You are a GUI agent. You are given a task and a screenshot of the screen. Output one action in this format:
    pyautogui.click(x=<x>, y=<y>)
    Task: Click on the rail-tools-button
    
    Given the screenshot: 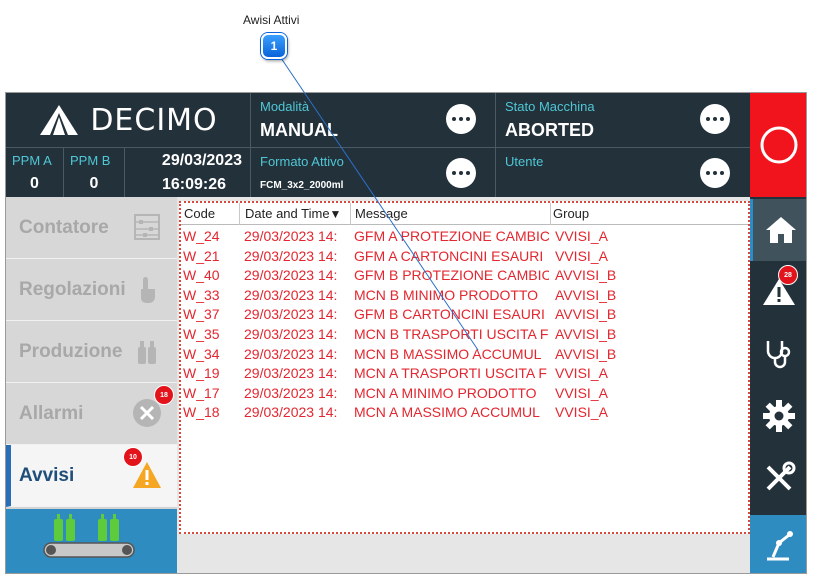 What is the action you would take?
    pyautogui.click(x=778, y=478)
    